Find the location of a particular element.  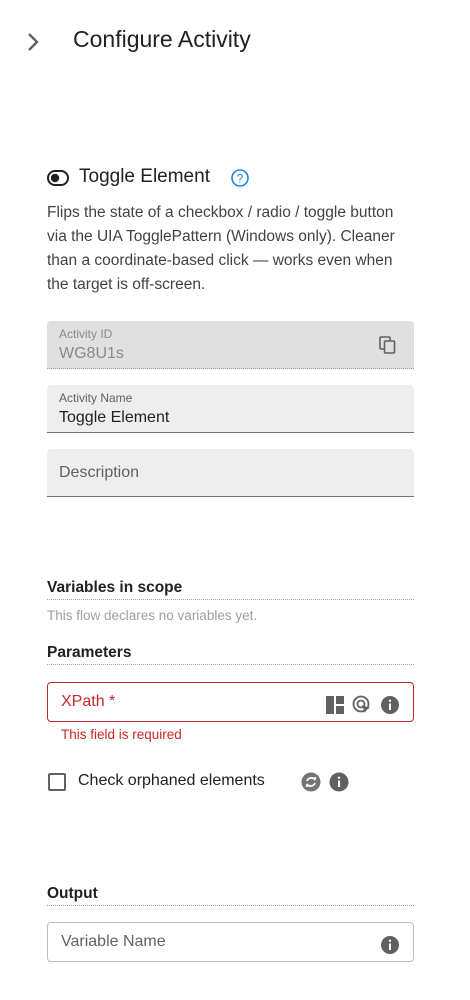

toggle-expression-icon is located at coordinates (311, 782).